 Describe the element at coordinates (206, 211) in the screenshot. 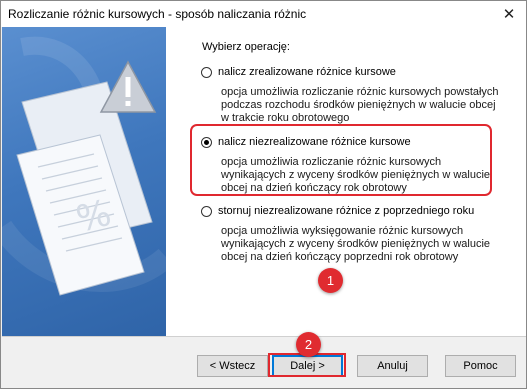

I see `radio-reverse` at that location.